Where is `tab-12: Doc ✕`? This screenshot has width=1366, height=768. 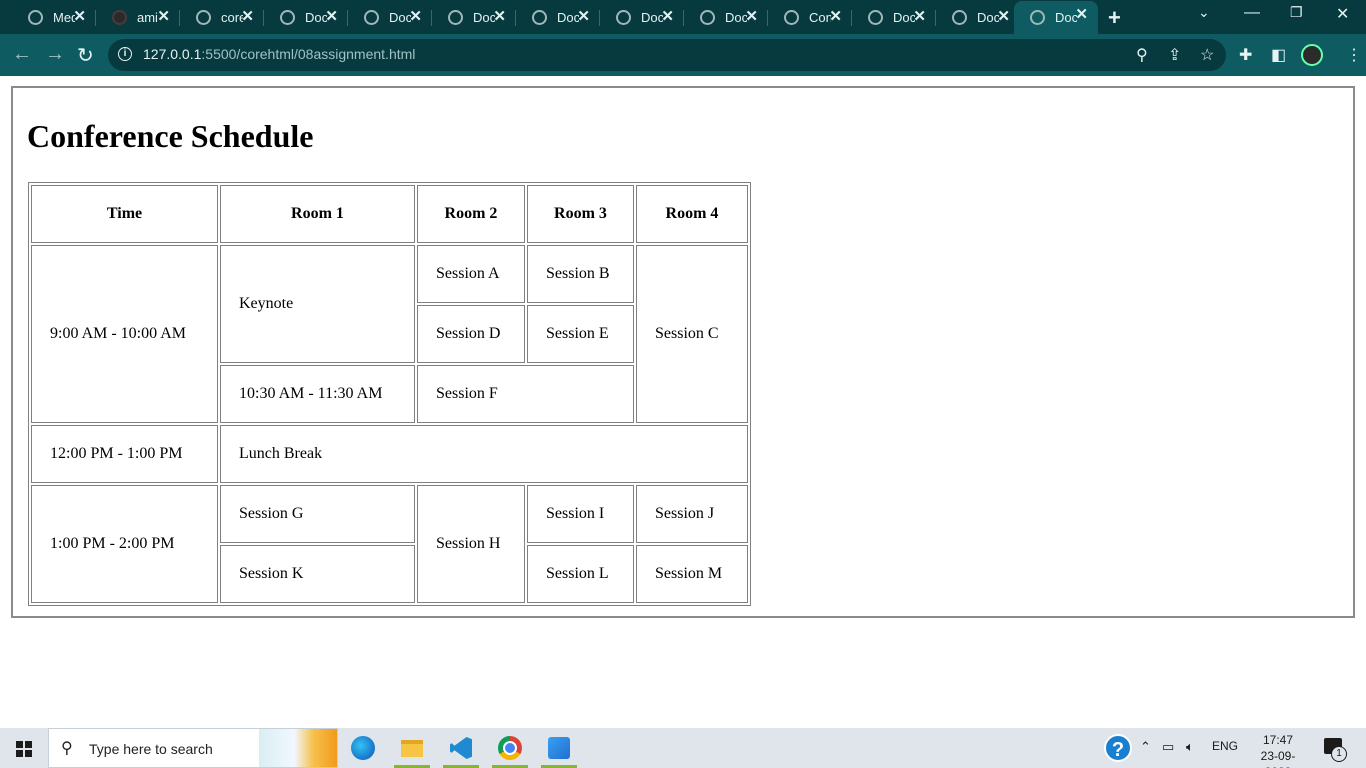 tab-12: Doc ✕ is located at coordinates (978, 17).